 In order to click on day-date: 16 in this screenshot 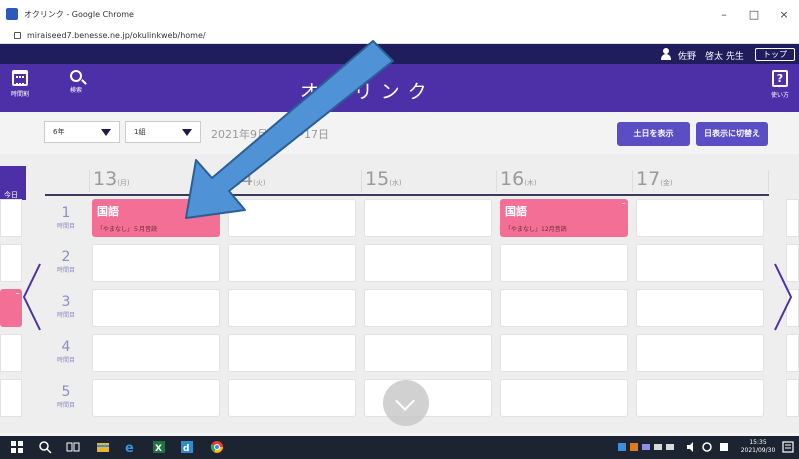, I will do `click(512, 179)`.